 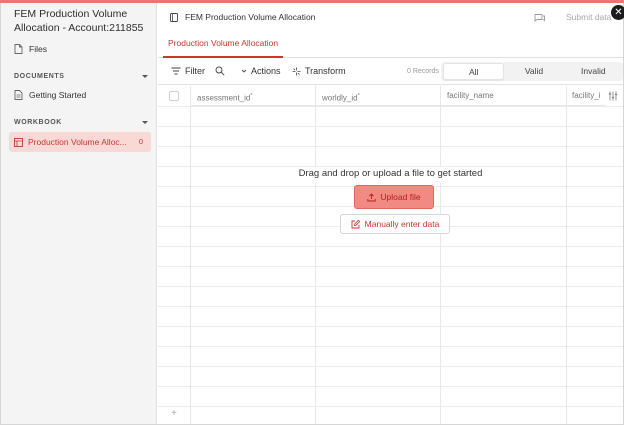 What do you see at coordinates (38, 122) in the screenshot?
I see `workbook-header-label: WORKBOOK` at bounding box center [38, 122].